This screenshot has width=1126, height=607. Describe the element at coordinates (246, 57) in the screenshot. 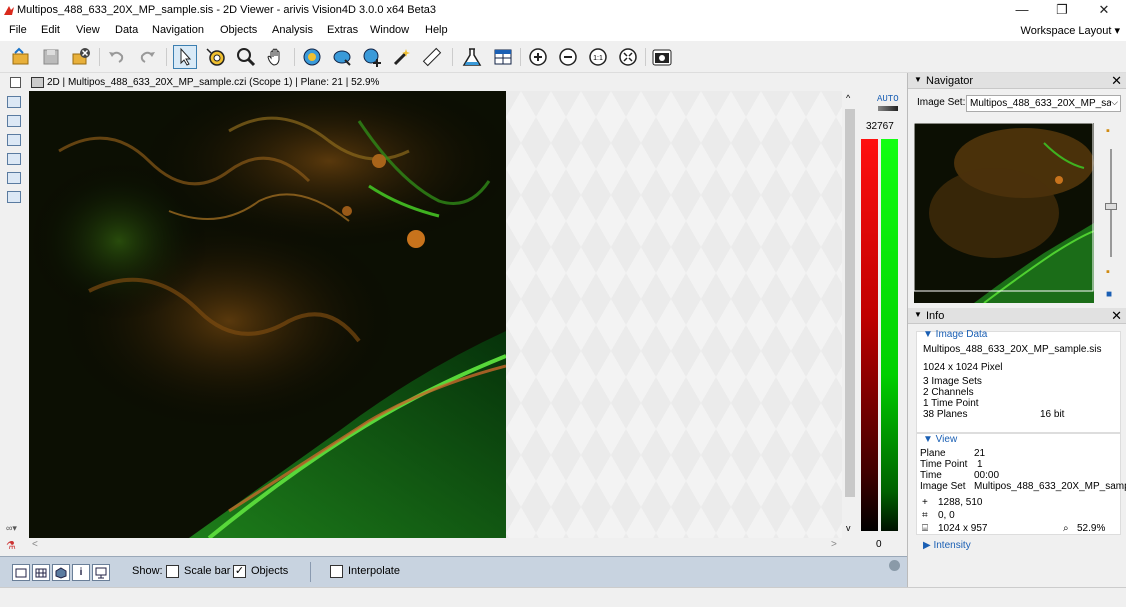

I see `zoom-tool-icon` at that location.